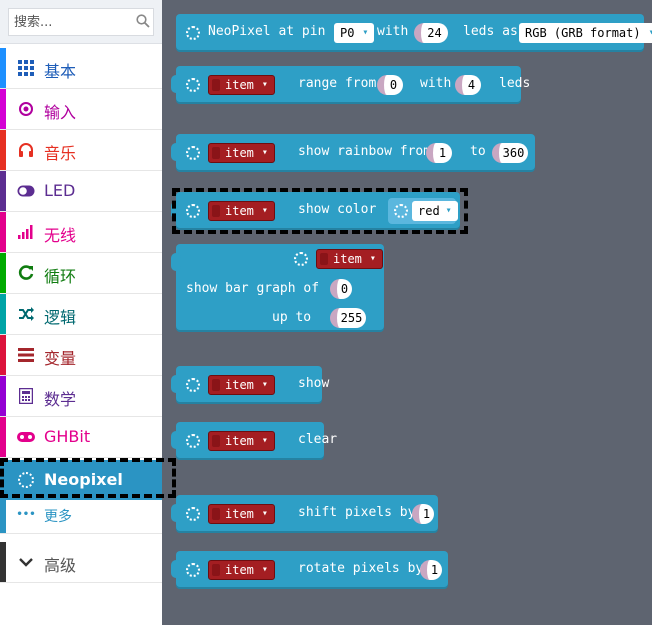 The height and width of the screenshot is (625, 652). What do you see at coordinates (26, 514) in the screenshot?
I see `ellipsis-icon: •••` at bounding box center [26, 514].